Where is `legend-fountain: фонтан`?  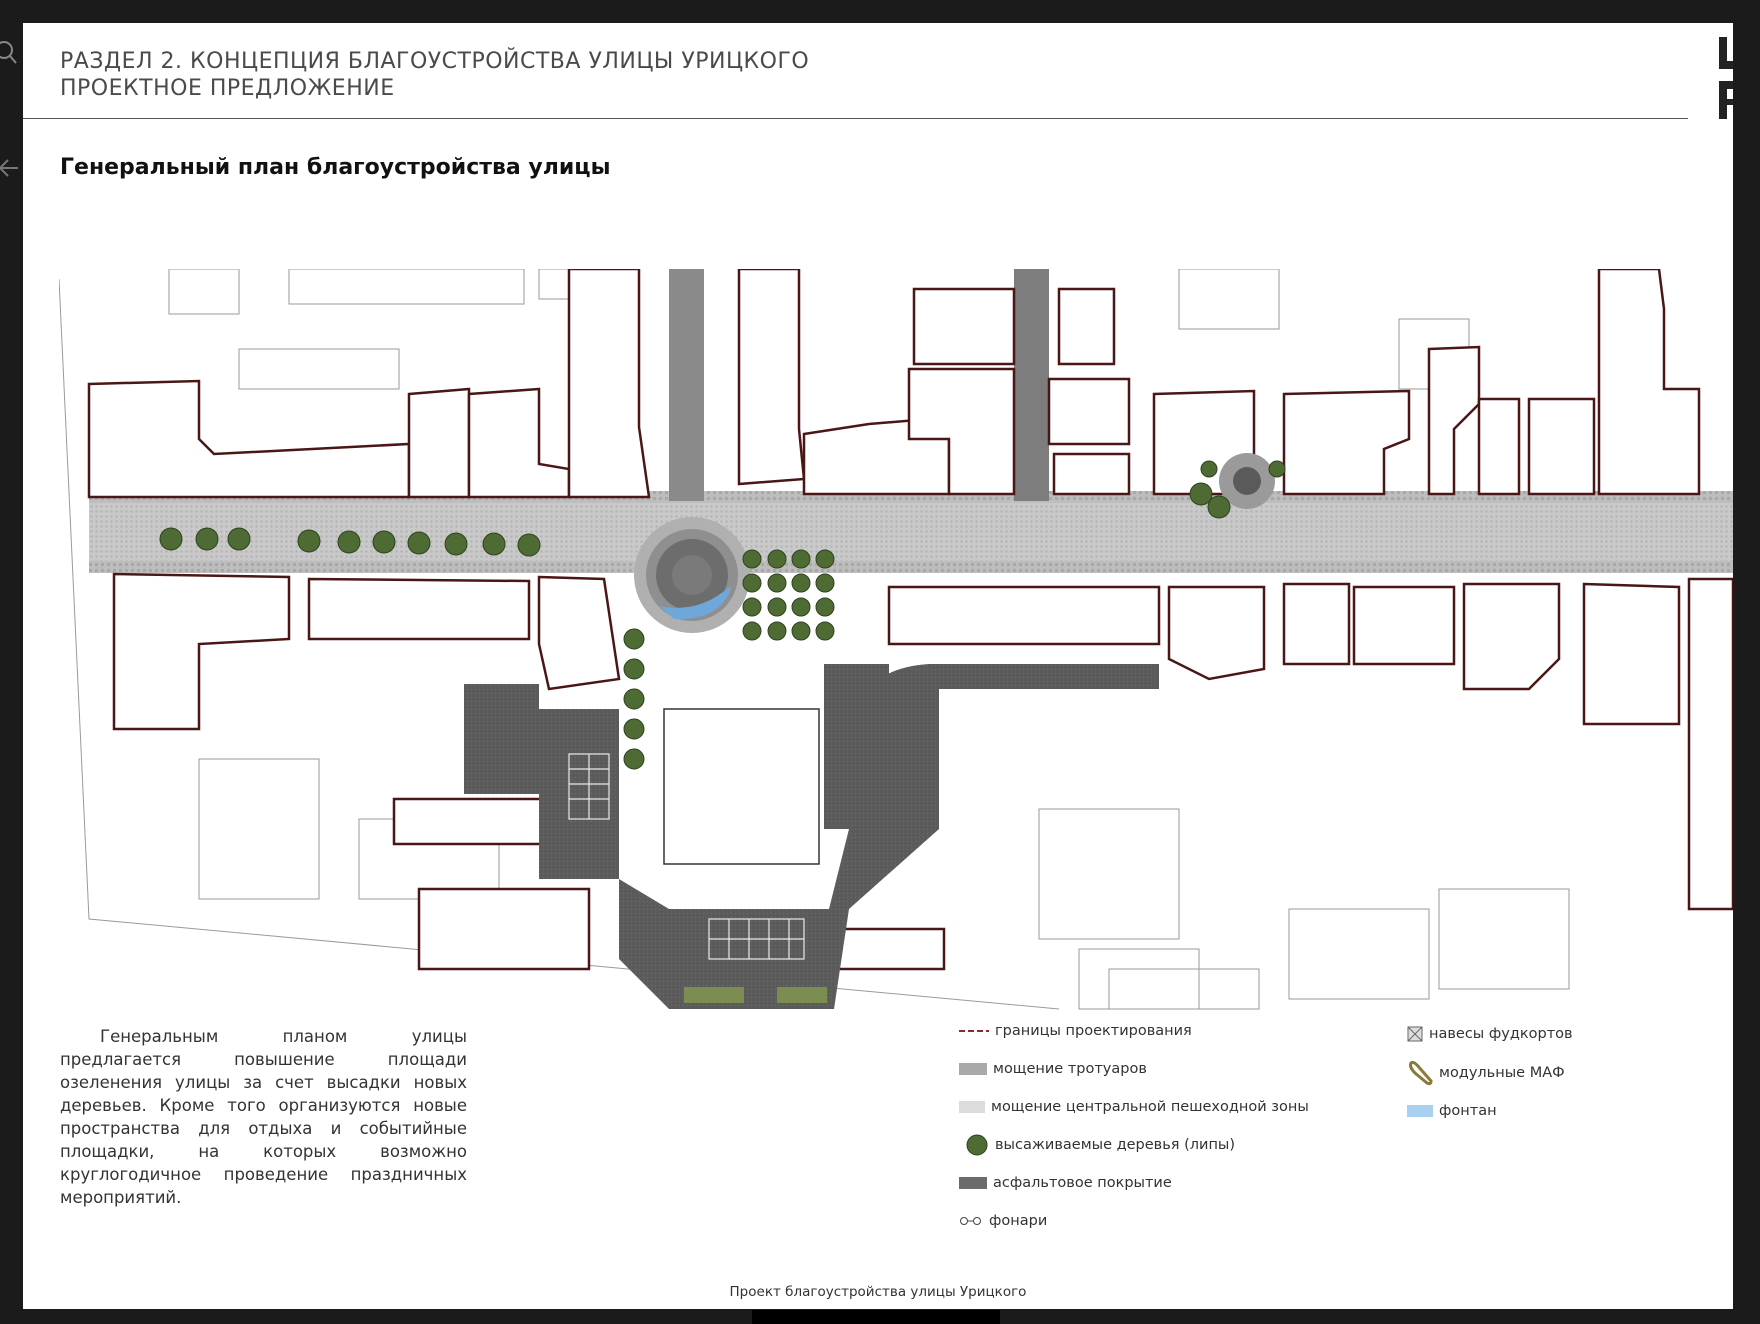 legend-fountain: фонтан is located at coordinates (1452, 1111).